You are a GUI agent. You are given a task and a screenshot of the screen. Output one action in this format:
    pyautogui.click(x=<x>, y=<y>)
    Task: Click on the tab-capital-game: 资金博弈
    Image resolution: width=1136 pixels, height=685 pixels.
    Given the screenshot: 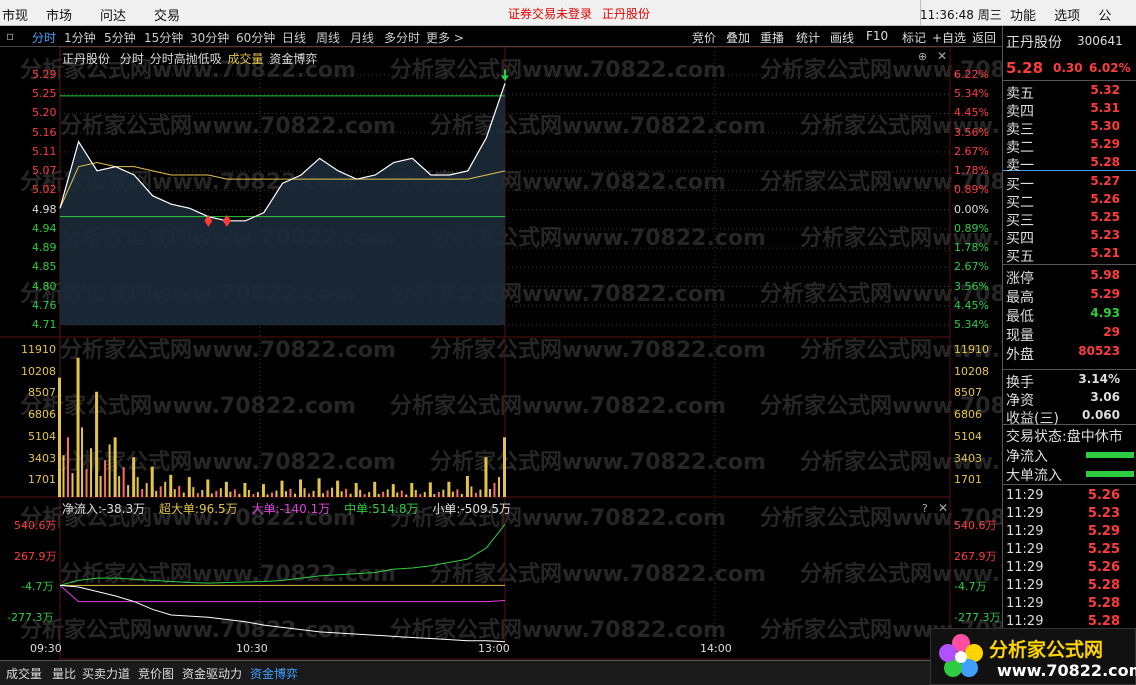 What is the action you would take?
    pyautogui.click(x=274, y=673)
    